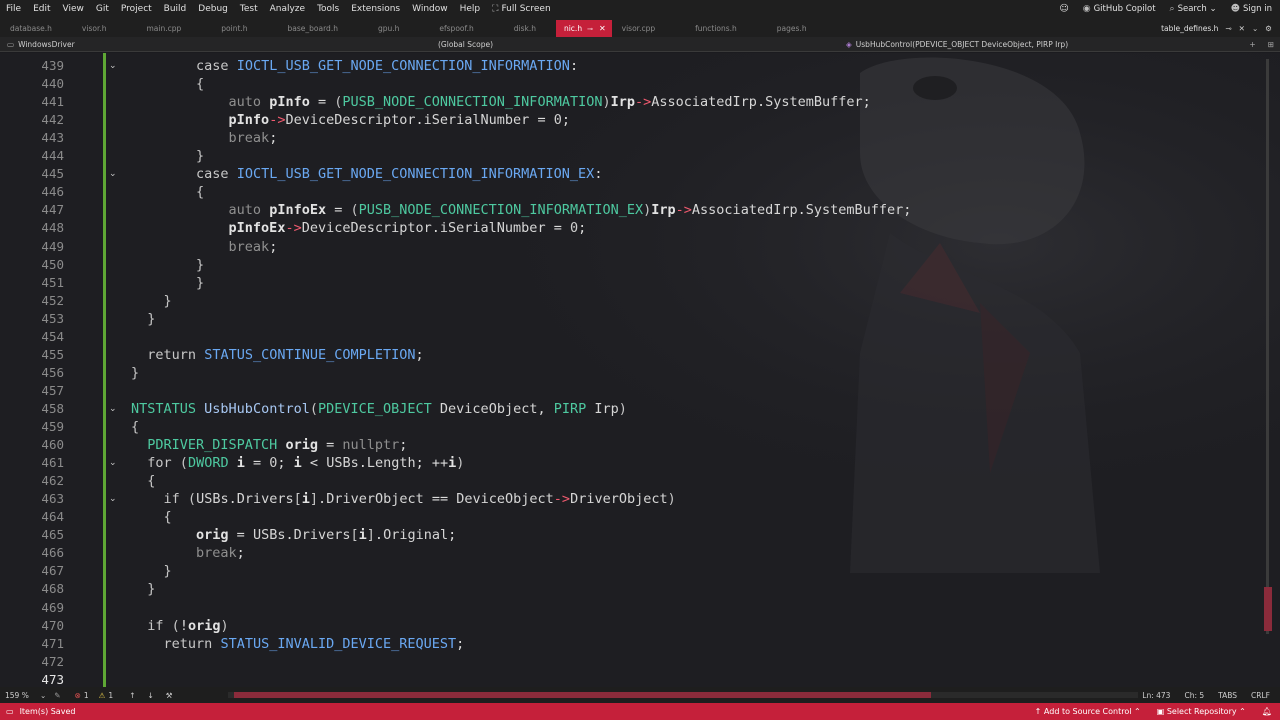 The width and height of the screenshot is (1280, 720). What do you see at coordinates (630, 156) in the screenshot?
I see `code-line: 444 }` at bounding box center [630, 156].